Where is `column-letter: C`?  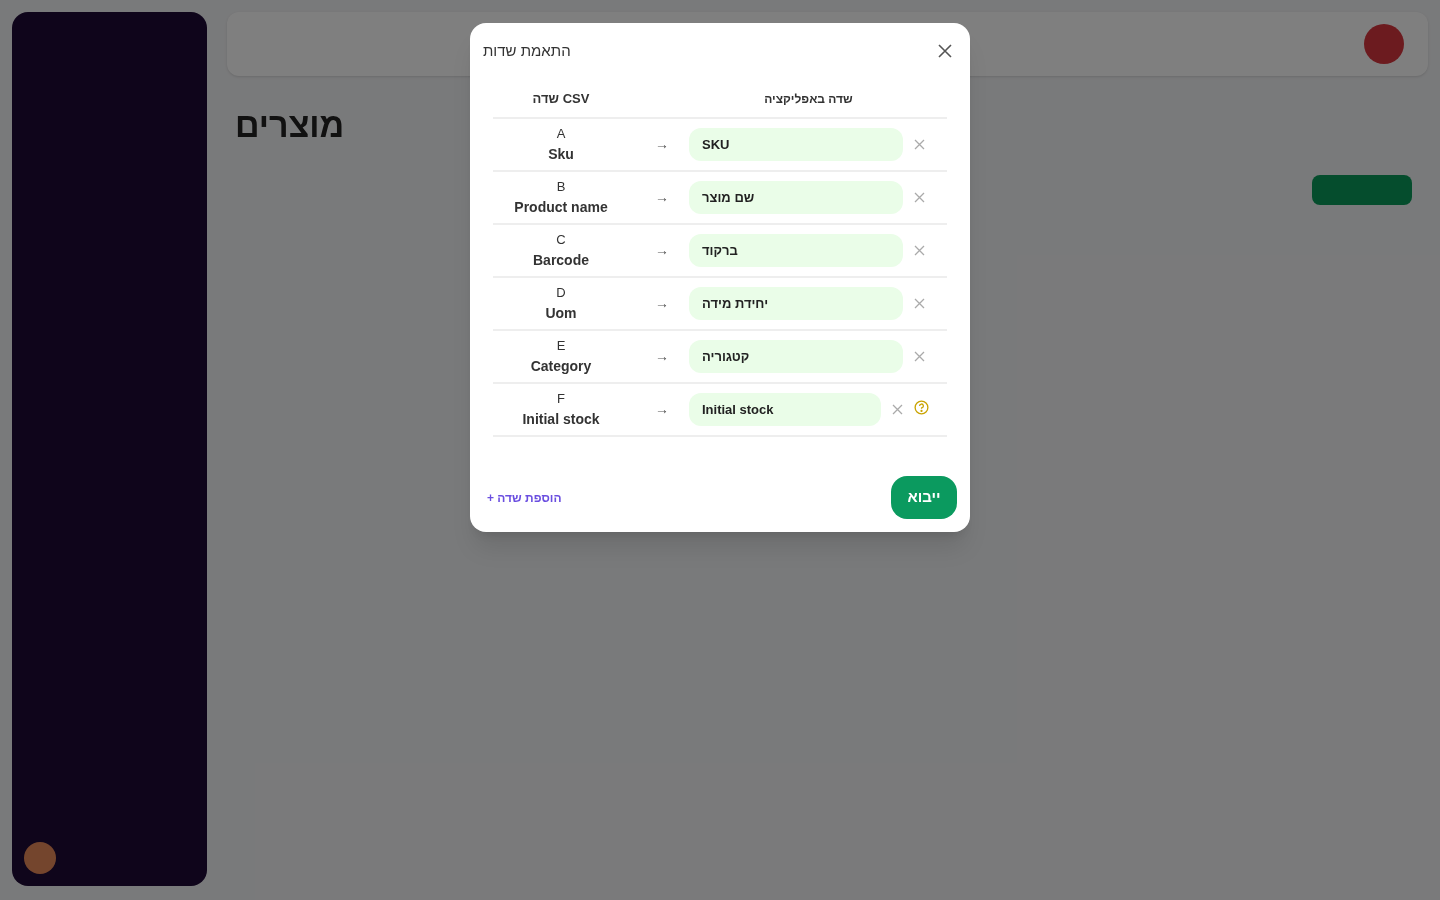 column-letter: C is located at coordinates (561, 240).